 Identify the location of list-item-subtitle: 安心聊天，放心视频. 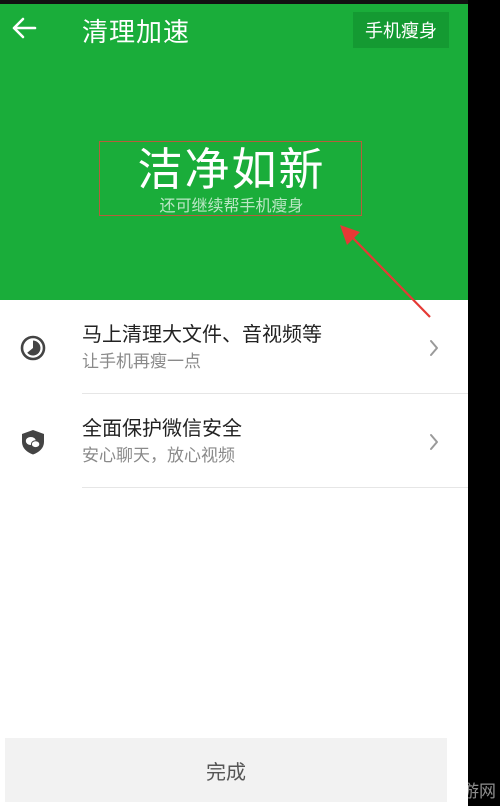
(158, 456).